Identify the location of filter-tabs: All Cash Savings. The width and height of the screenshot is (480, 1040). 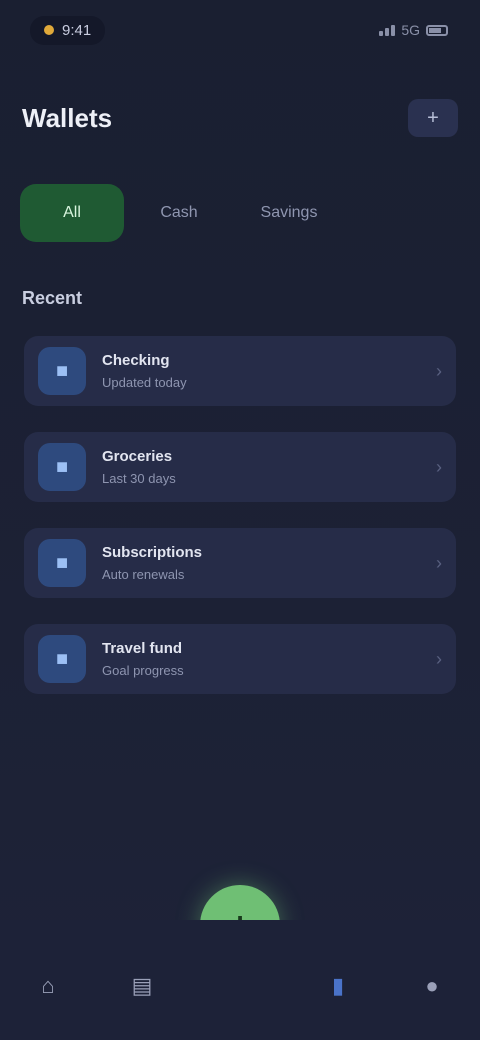
(240, 213).